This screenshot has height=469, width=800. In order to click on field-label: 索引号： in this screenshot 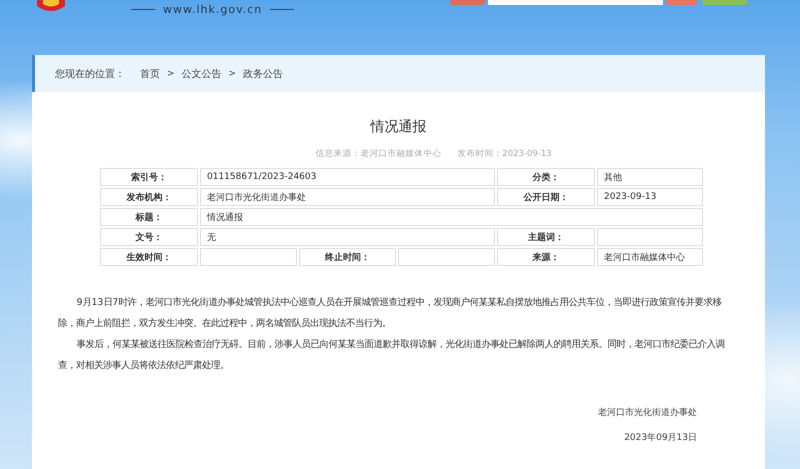, I will do `click(149, 177)`.